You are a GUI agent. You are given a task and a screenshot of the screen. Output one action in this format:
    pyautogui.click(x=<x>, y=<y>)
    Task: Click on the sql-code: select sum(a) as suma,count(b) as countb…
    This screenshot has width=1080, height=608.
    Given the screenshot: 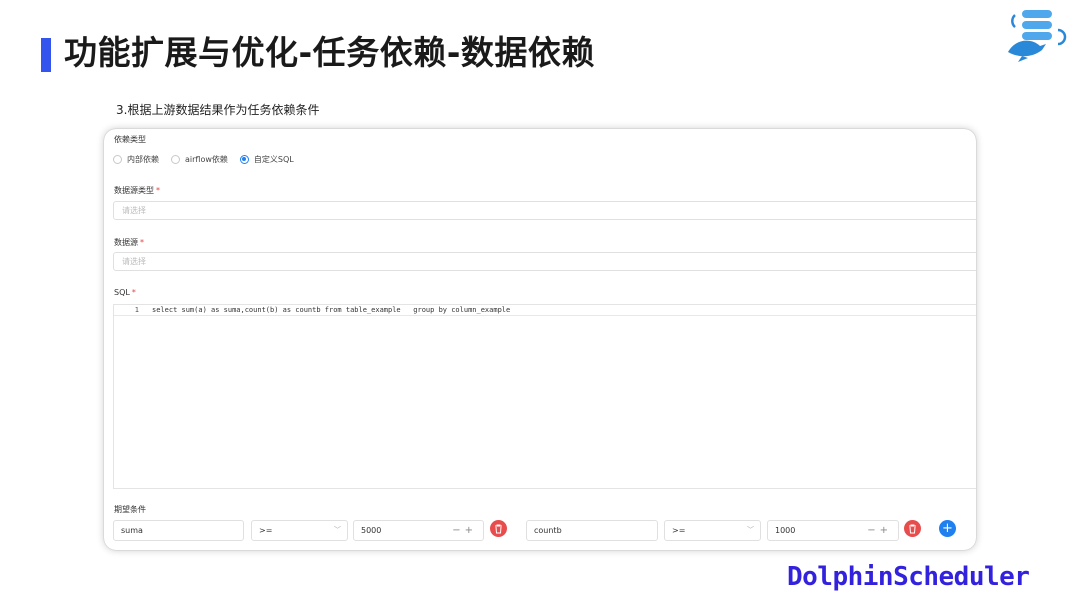 What is the action you would take?
    pyautogui.click(x=331, y=310)
    